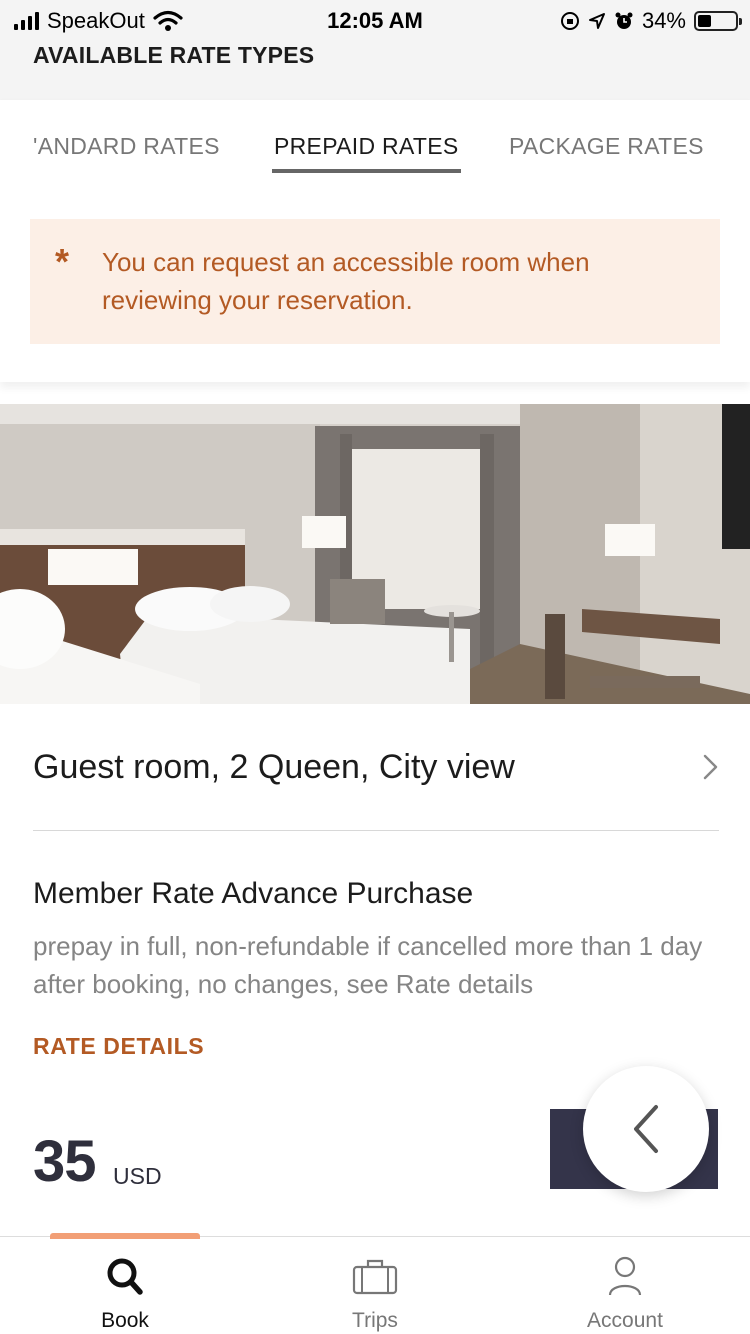 The image size is (750, 1334). Describe the element at coordinates (375, 21) in the screenshot. I see `status-bar: SpeakOut 12:05 AM 34%` at that location.